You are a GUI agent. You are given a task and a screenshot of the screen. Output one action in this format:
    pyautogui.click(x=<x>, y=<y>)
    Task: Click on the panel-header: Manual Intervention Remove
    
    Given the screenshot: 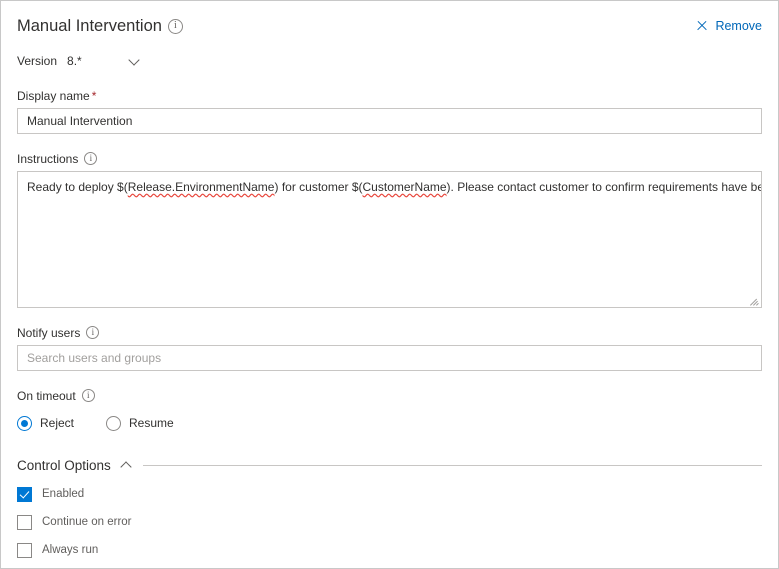 What is the action you would take?
    pyautogui.click(x=389, y=20)
    